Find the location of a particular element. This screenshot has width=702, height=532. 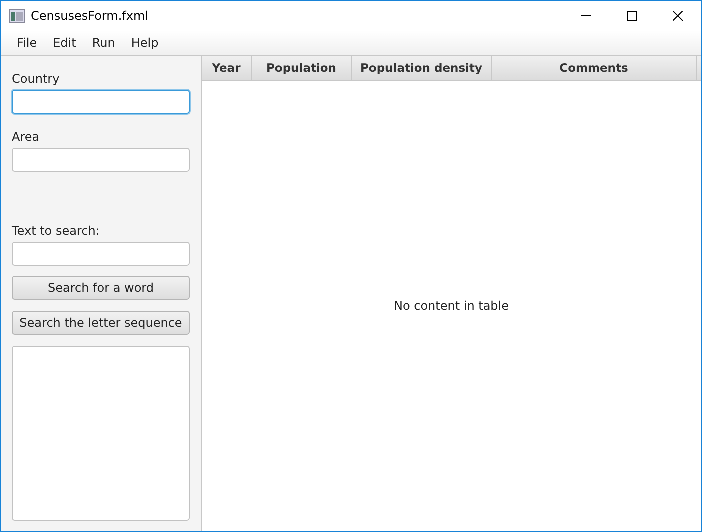

field-label: Area is located at coordinates (26, 137).